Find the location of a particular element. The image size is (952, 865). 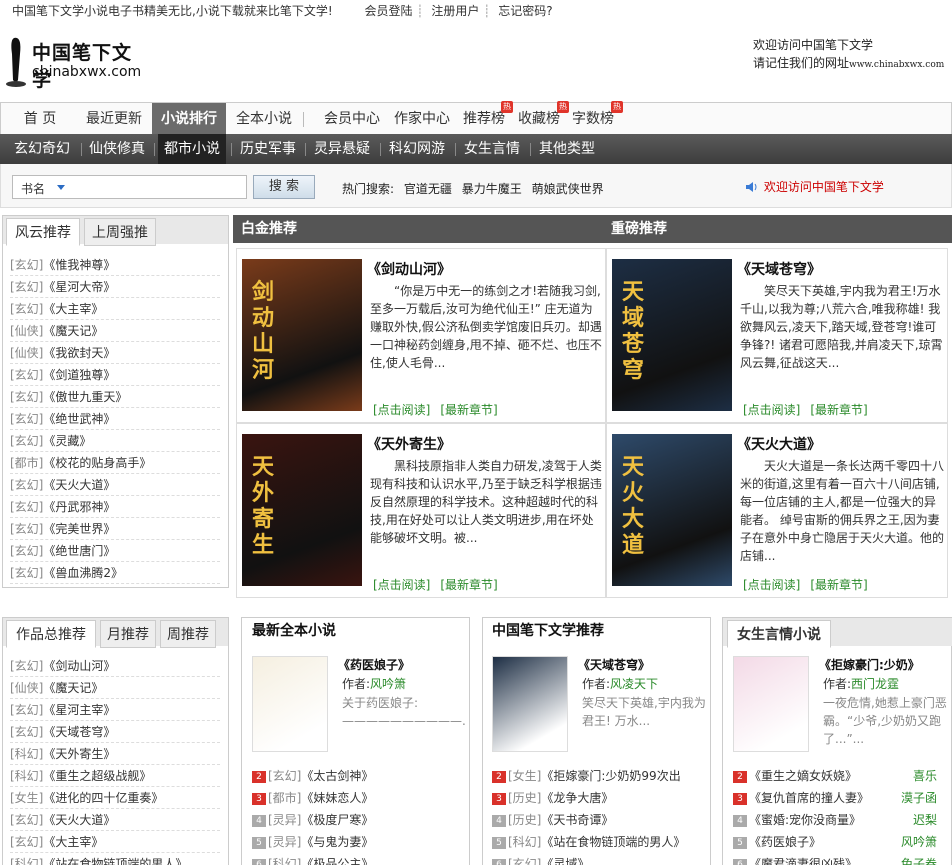

book-link: 《药医娘子》 is located at coordinates (785, 842).